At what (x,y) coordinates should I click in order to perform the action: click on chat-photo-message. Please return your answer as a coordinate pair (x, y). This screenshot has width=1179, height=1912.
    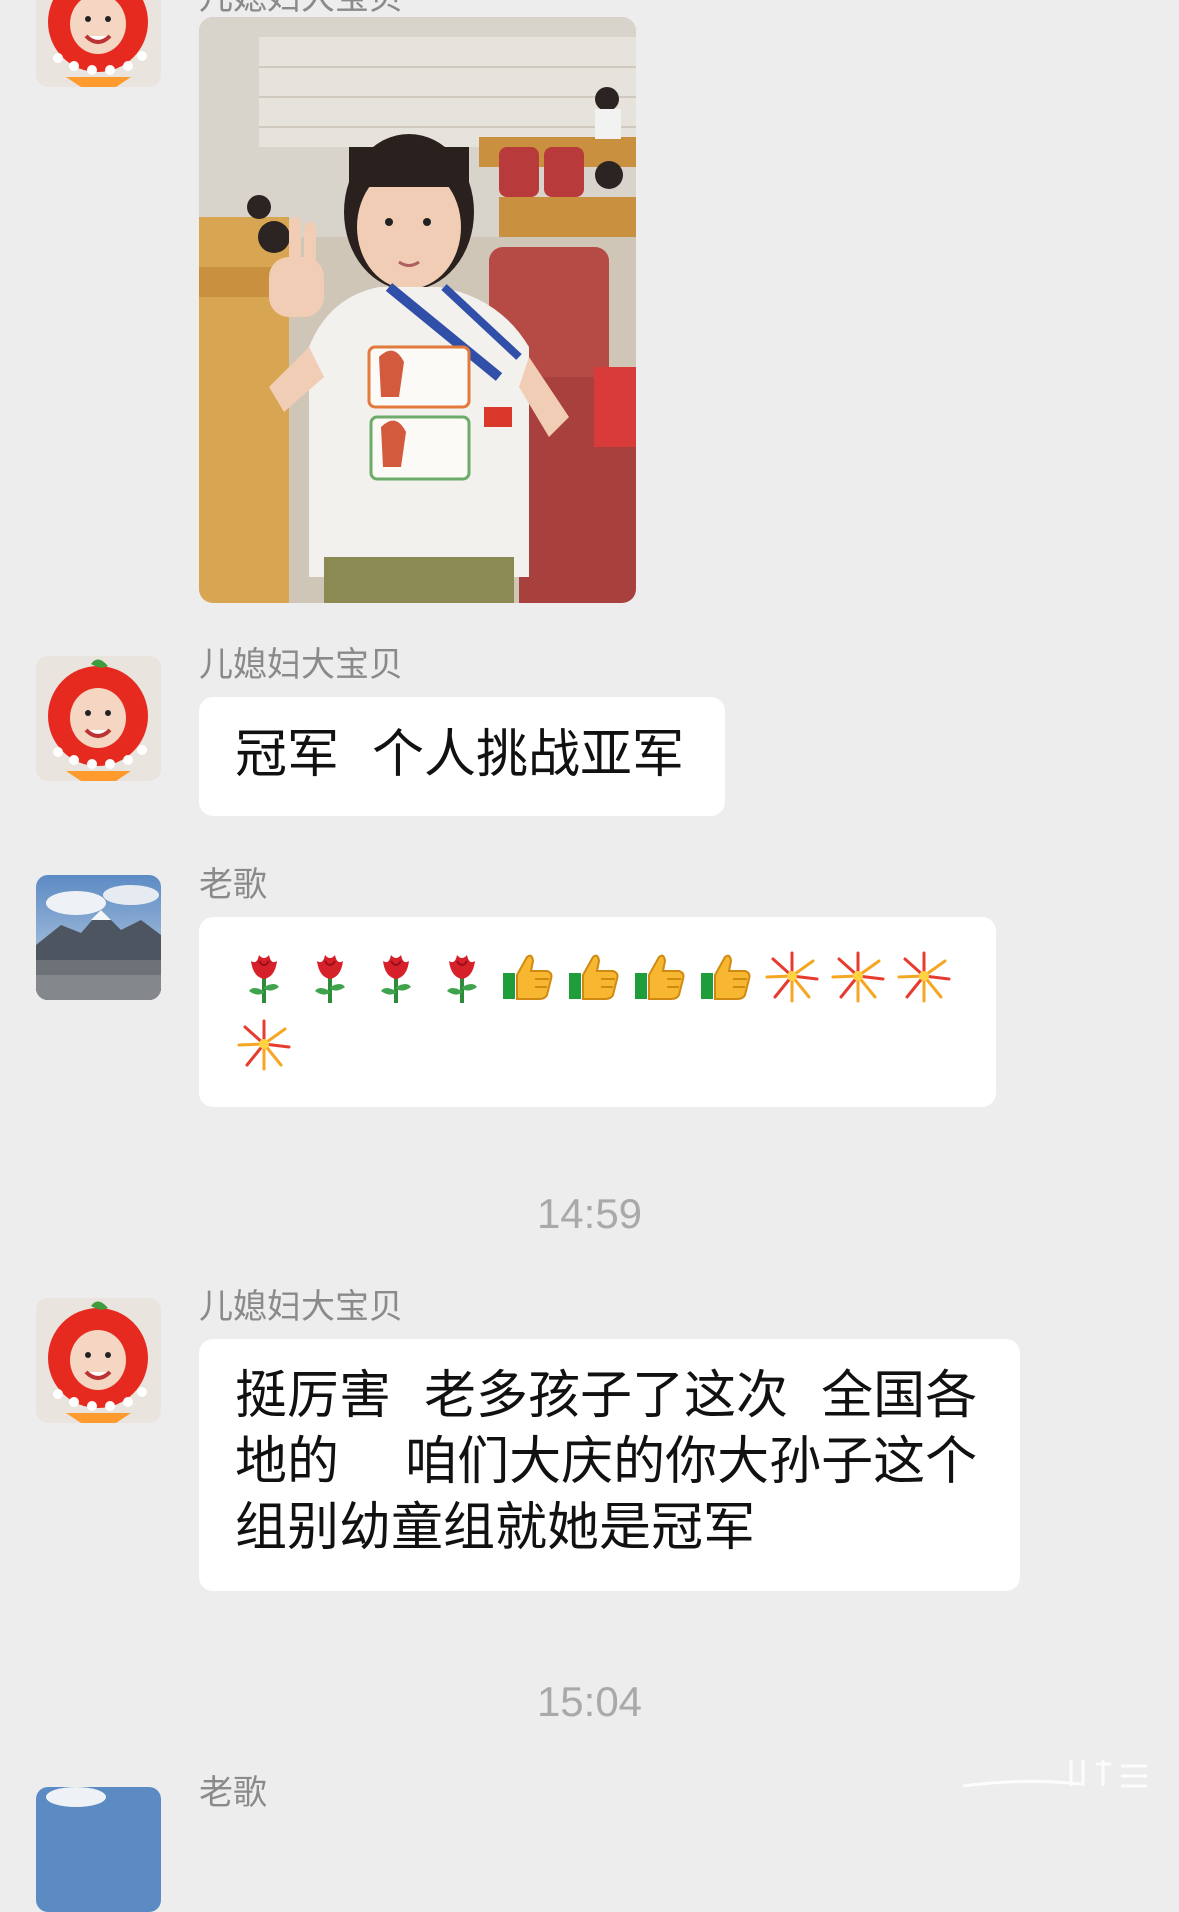
    Looking at the image, I should click on (417, 310).